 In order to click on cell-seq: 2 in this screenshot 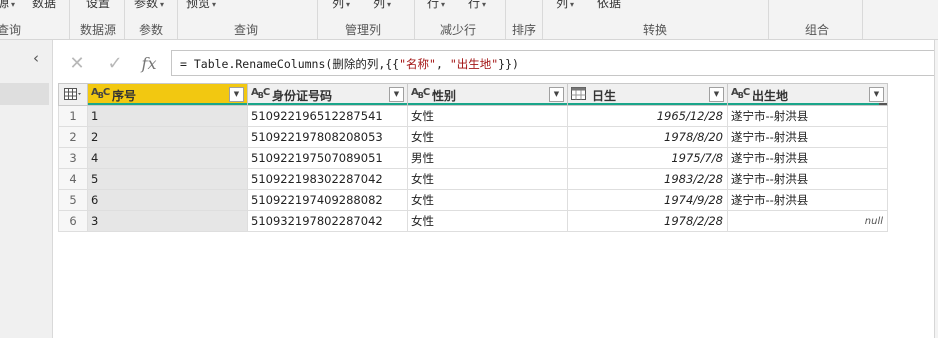, I will do `click(167, 137)`.